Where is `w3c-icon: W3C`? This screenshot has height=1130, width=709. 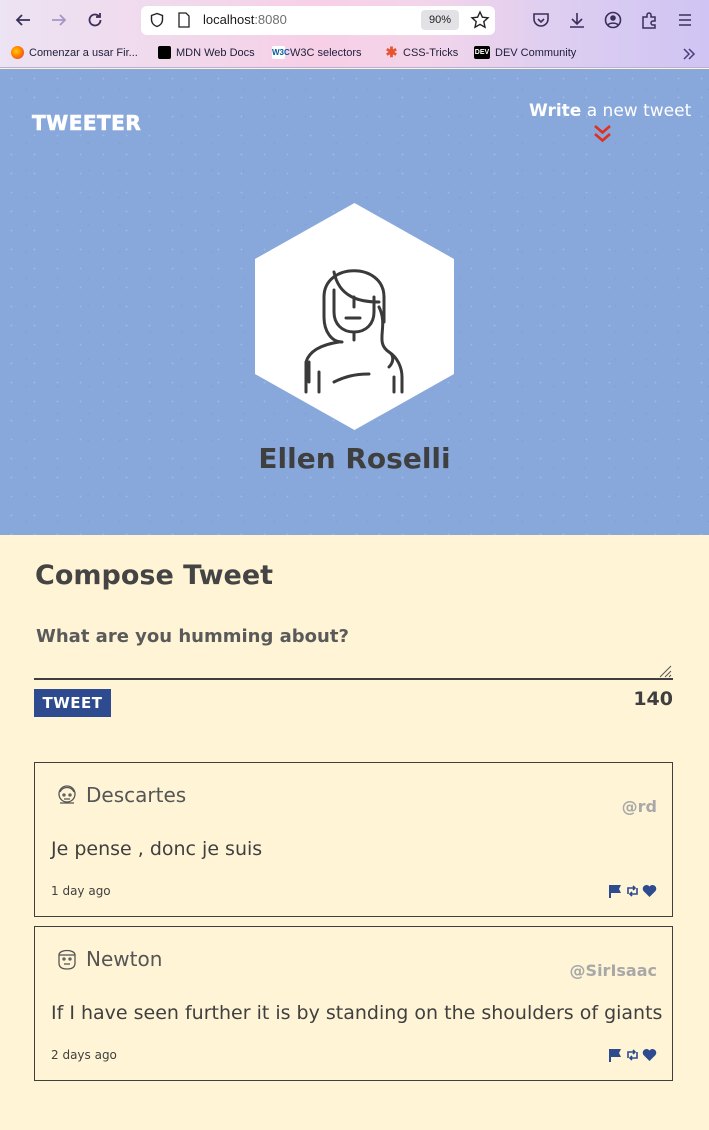 w3c-icon: W3C is located at coordinates (281, 52).